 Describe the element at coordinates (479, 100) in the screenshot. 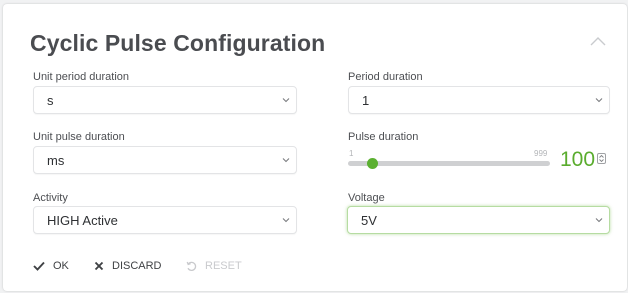

I see `period-duration-select: 1` at that location.